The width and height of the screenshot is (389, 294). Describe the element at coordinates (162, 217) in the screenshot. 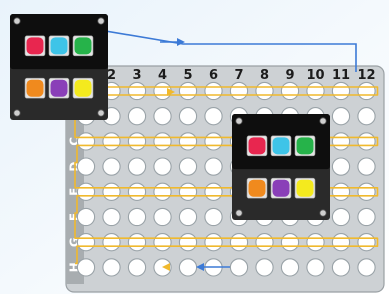

I see `well-F4` at that location.